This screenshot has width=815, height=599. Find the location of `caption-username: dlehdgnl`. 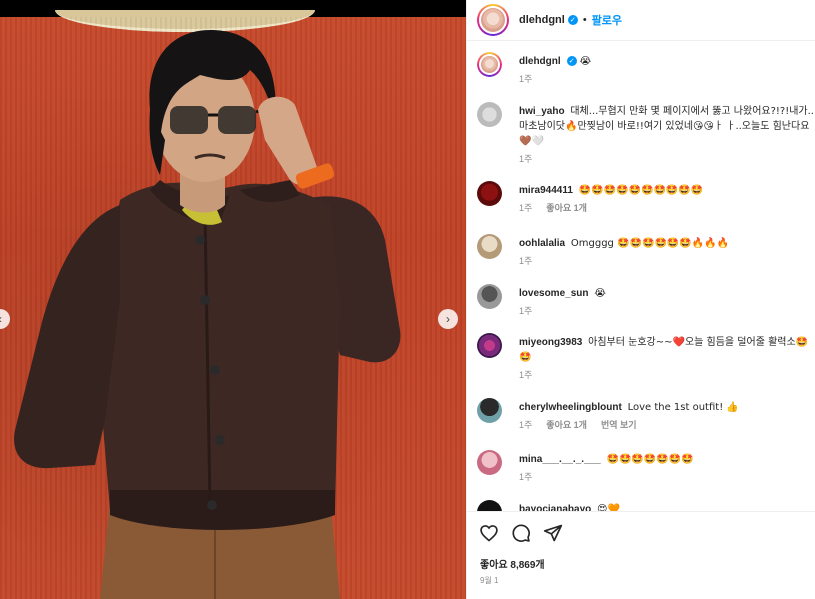

caption-username: dlehdgnl is located at coordinates (540, 61).